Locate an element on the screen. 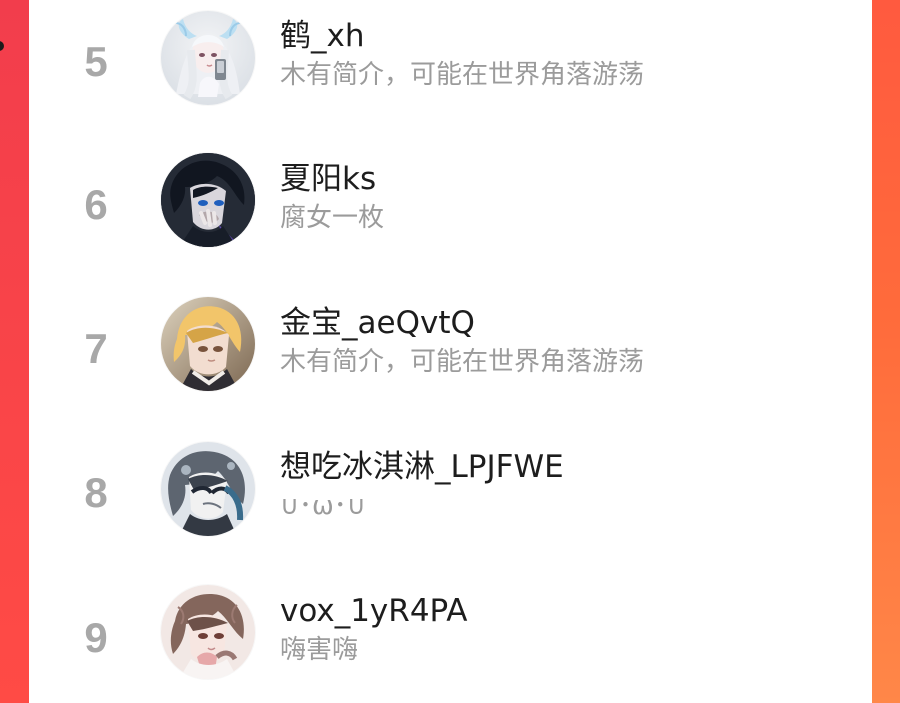 The image size is (900, 703). left-background-strip is located at coordinates (14, 351).